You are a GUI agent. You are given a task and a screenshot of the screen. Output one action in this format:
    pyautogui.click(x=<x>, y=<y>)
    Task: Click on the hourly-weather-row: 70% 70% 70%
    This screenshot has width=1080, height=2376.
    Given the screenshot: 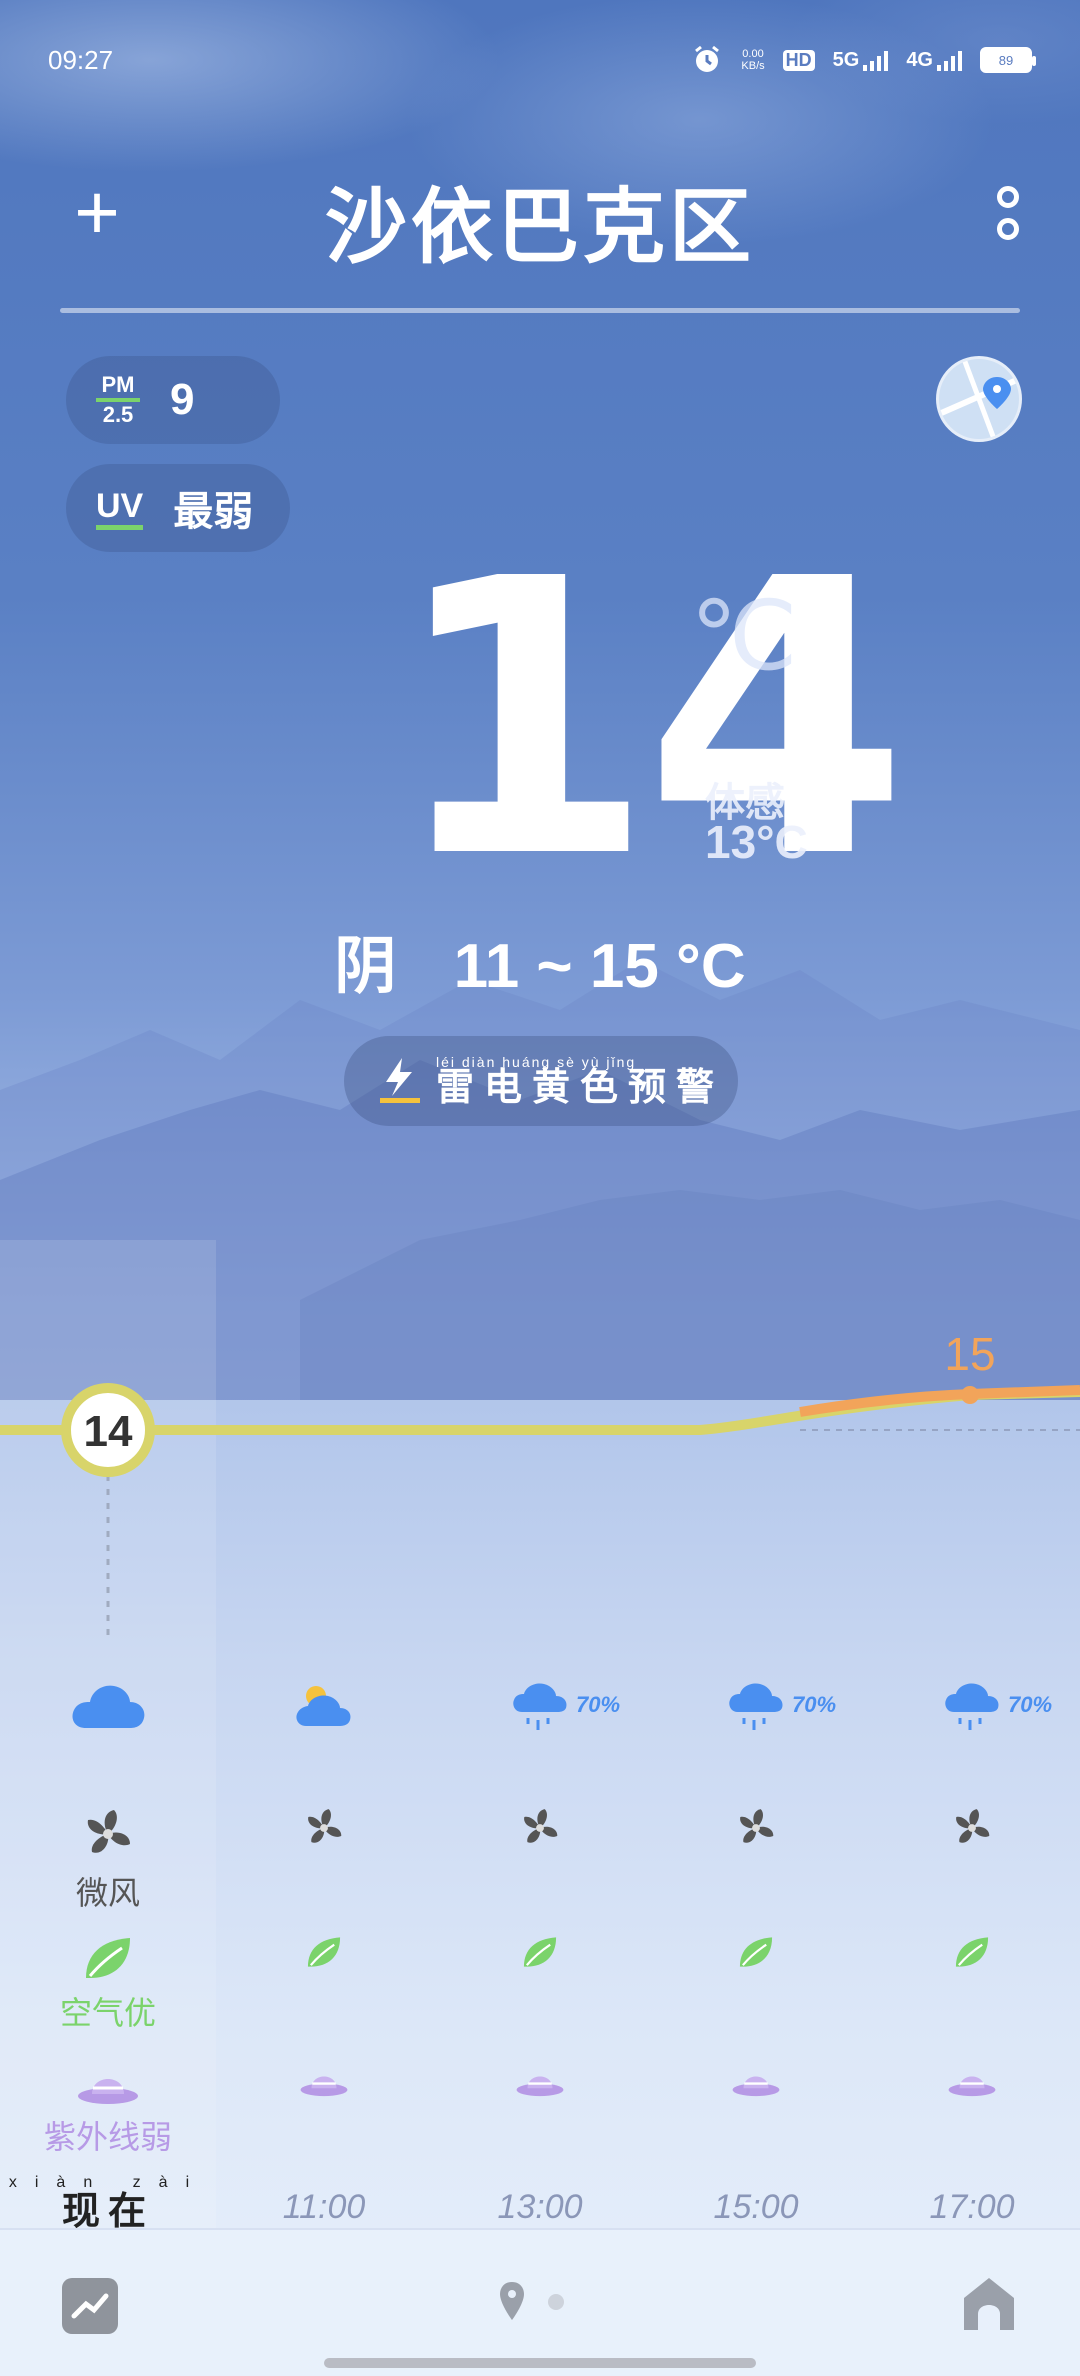 What is the action you would take?
    pyautogui.click(x=540, y=1740)
    